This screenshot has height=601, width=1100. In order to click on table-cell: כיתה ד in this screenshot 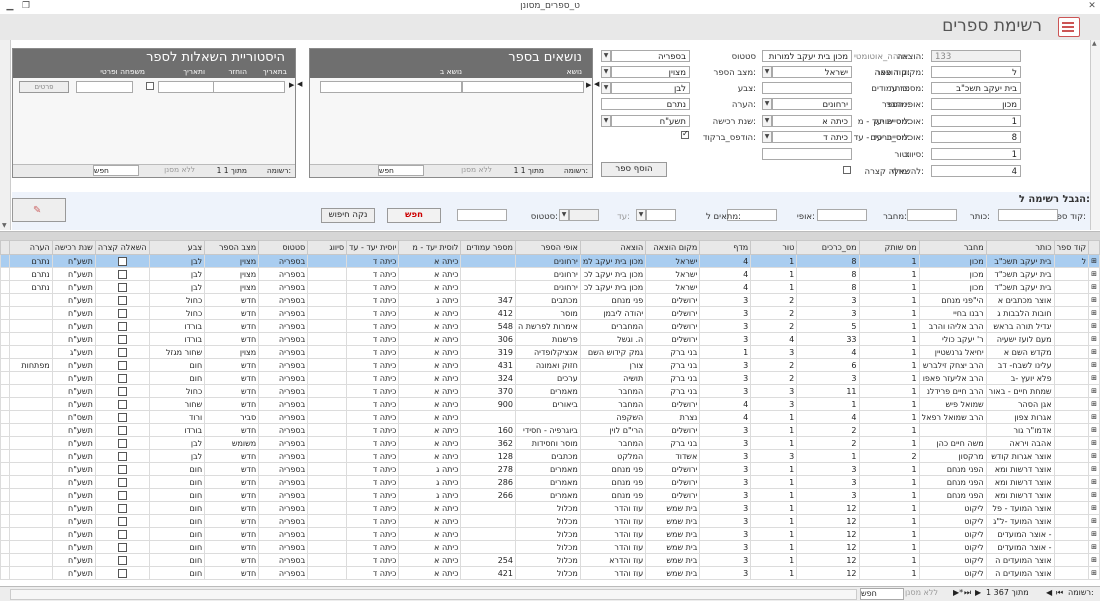, I will do `click(373, 365)`.